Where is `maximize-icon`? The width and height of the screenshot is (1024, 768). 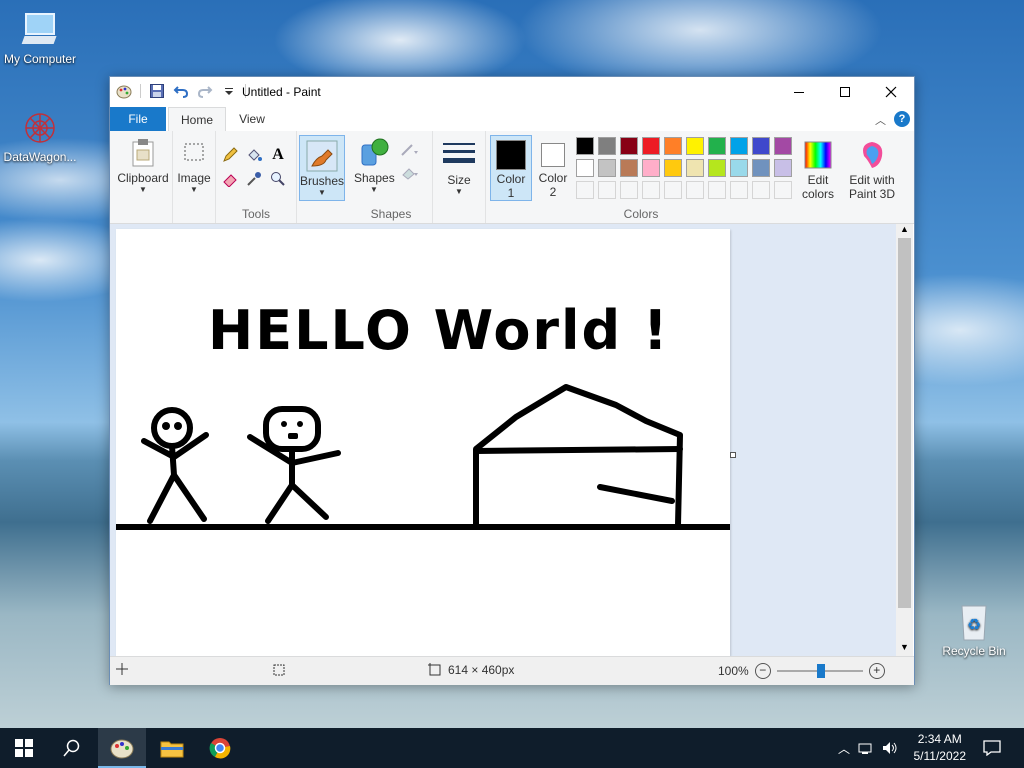 maximize-icon is located at coordinates (845, 92).